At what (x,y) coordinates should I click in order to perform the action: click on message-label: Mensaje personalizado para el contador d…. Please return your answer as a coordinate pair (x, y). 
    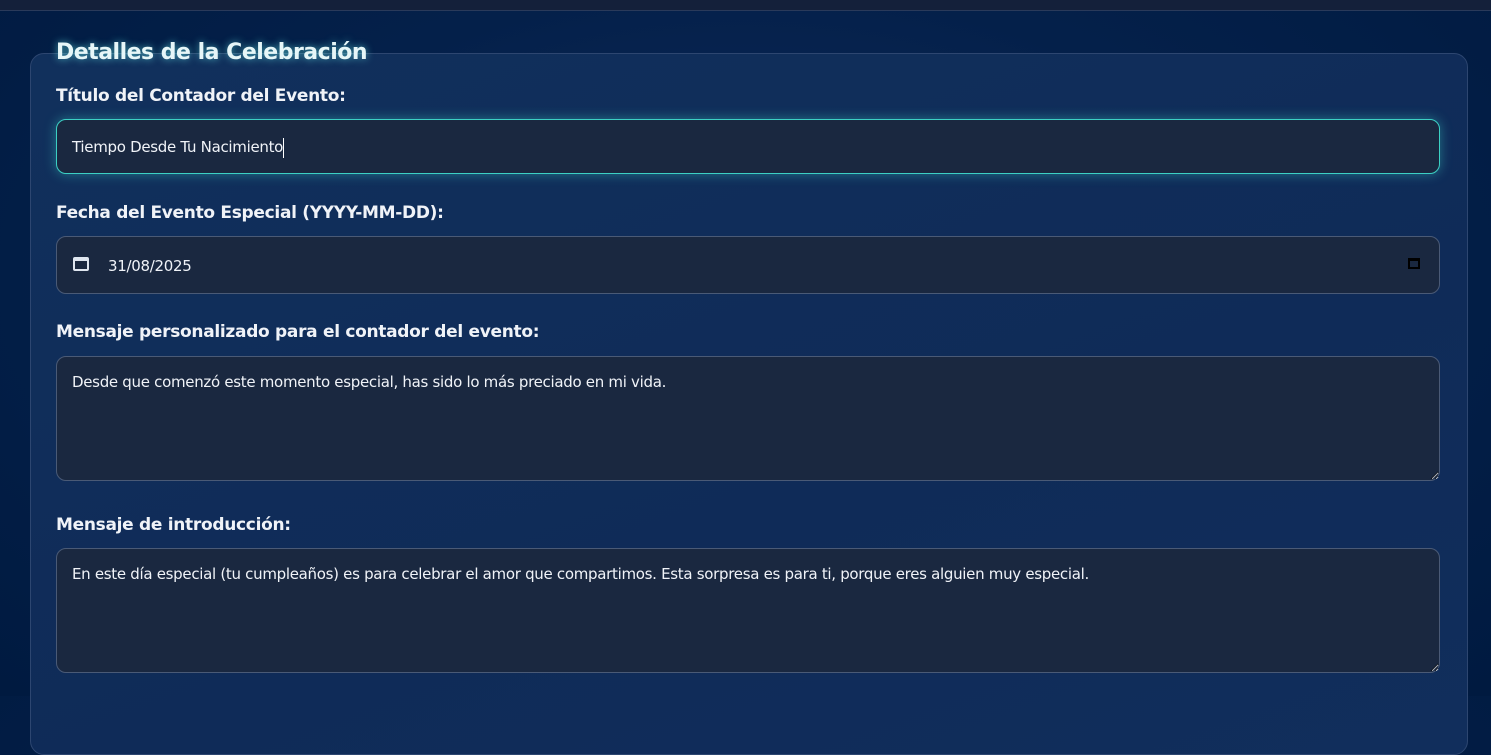
    Looking at the image, I should click on (298, 332).